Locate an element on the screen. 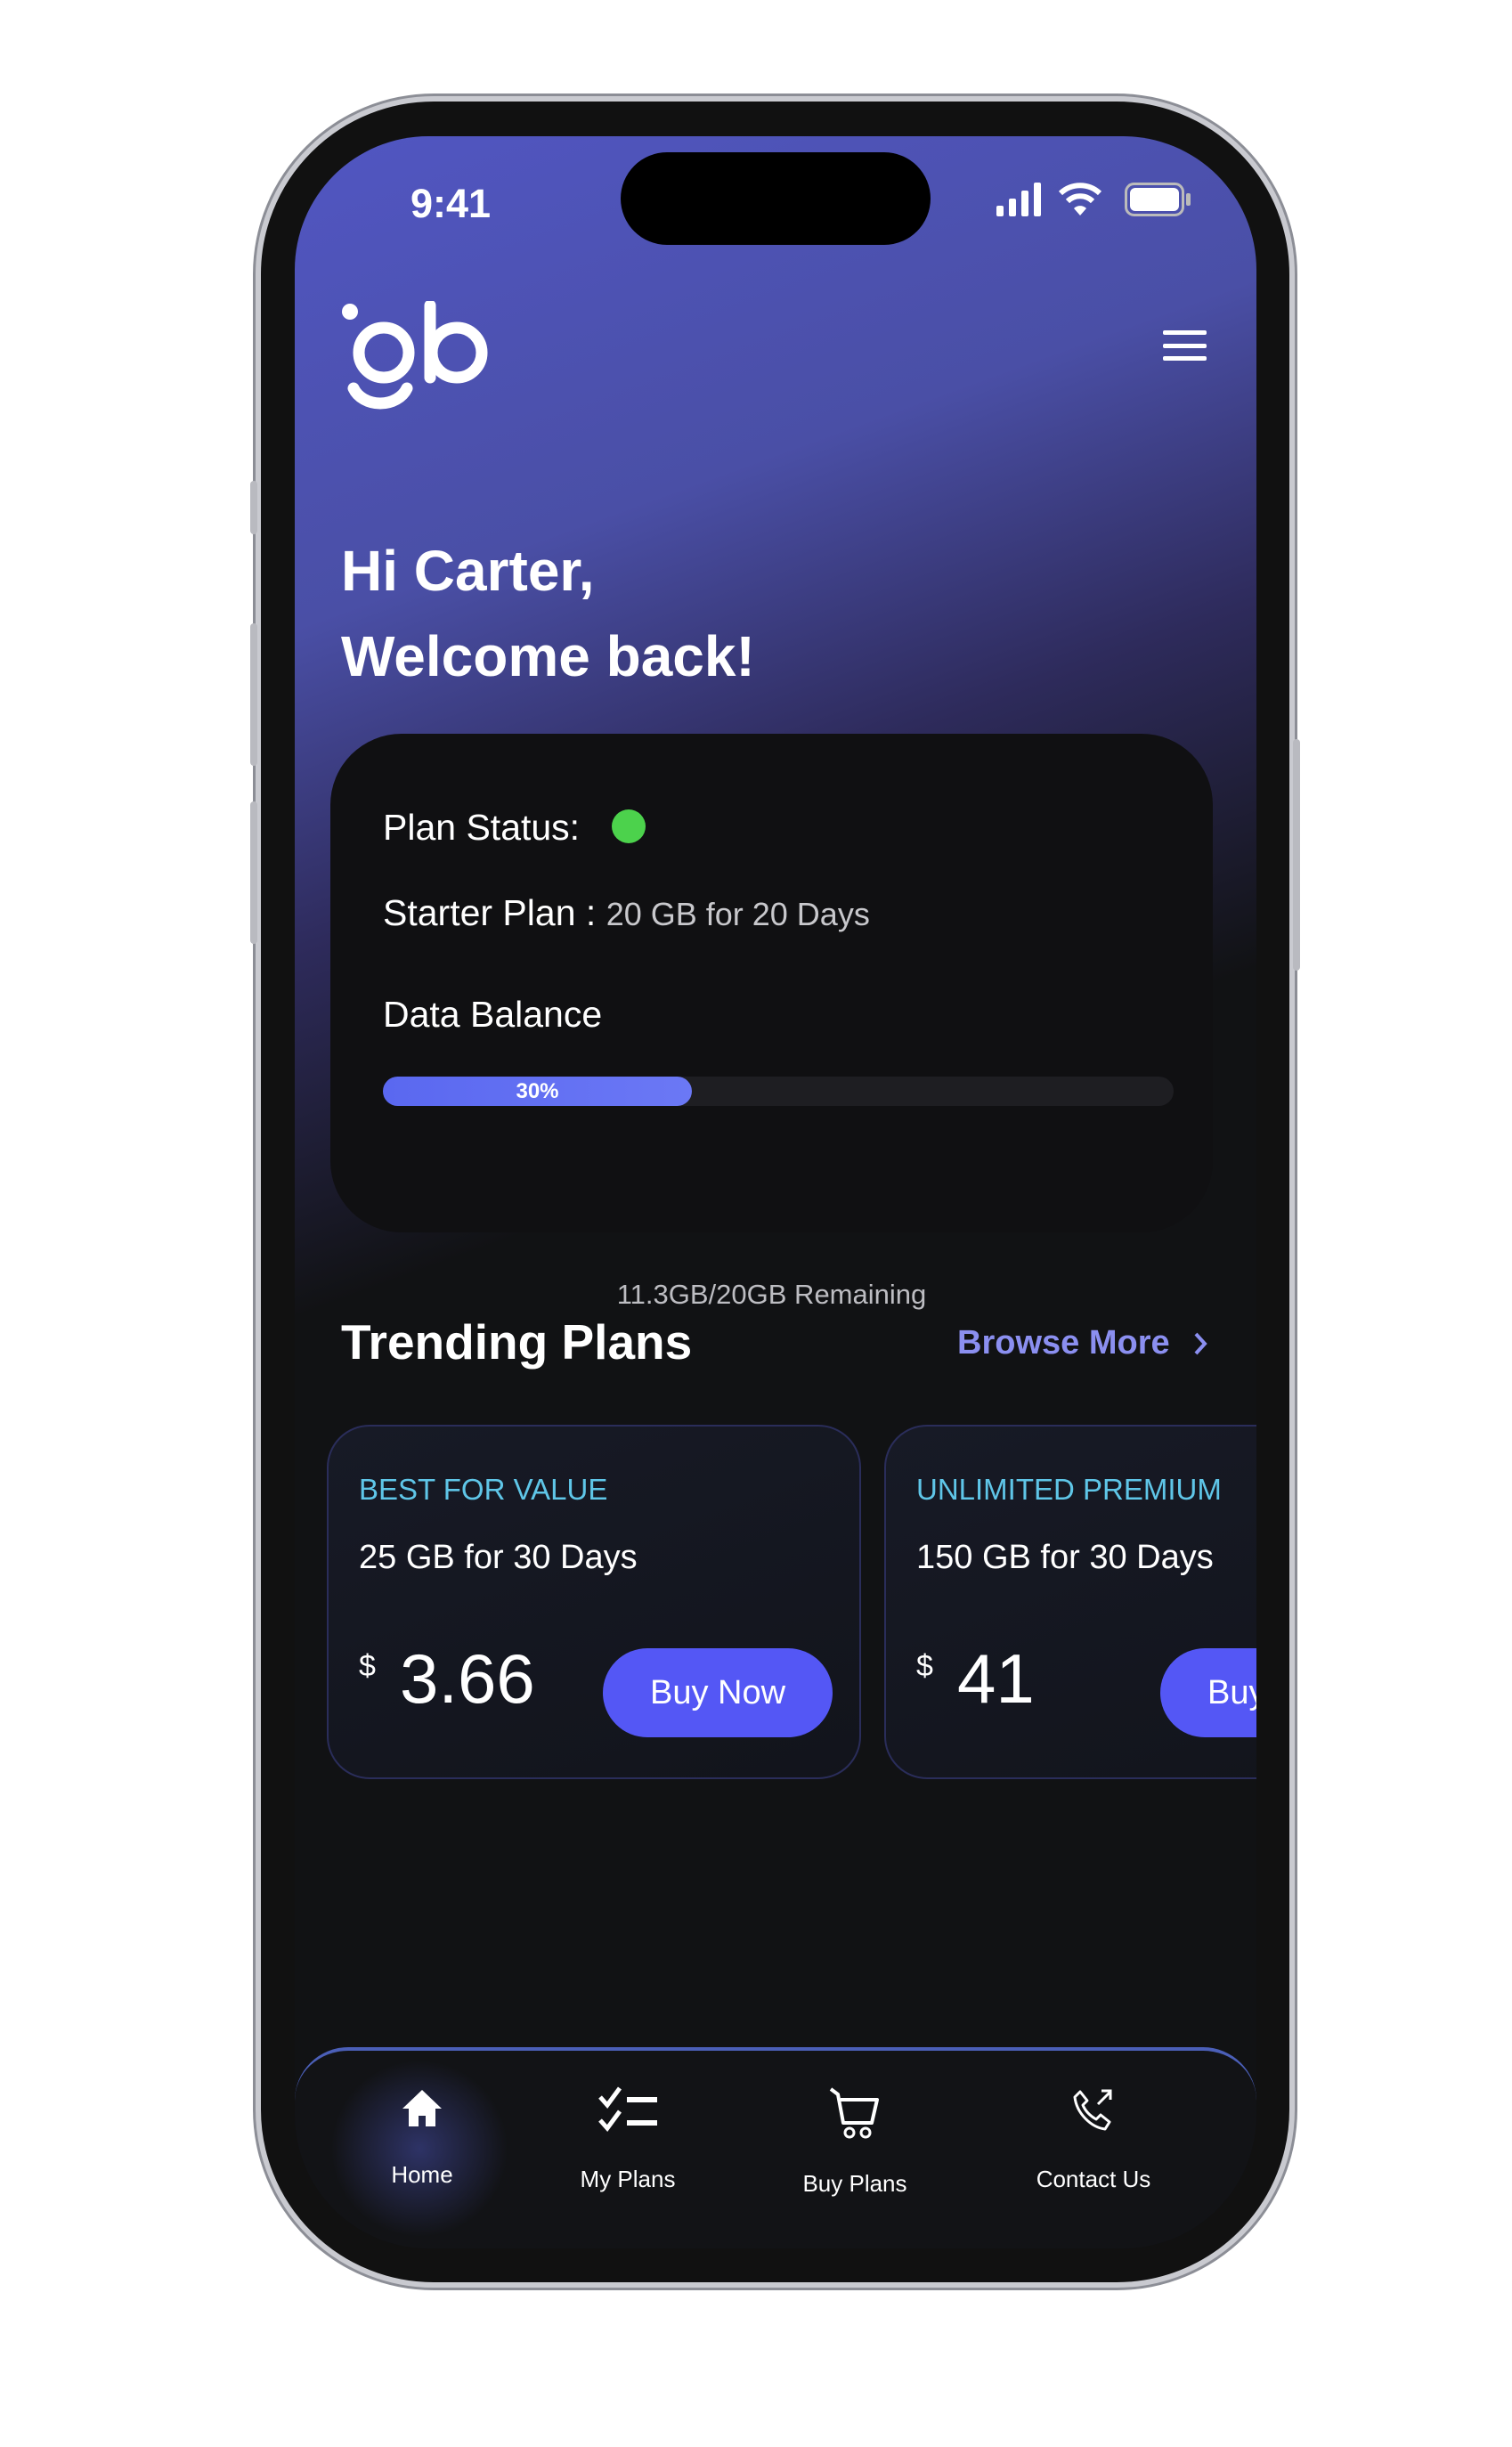  browse-more-link: Browse More is located at coordinates (1082, 1343).